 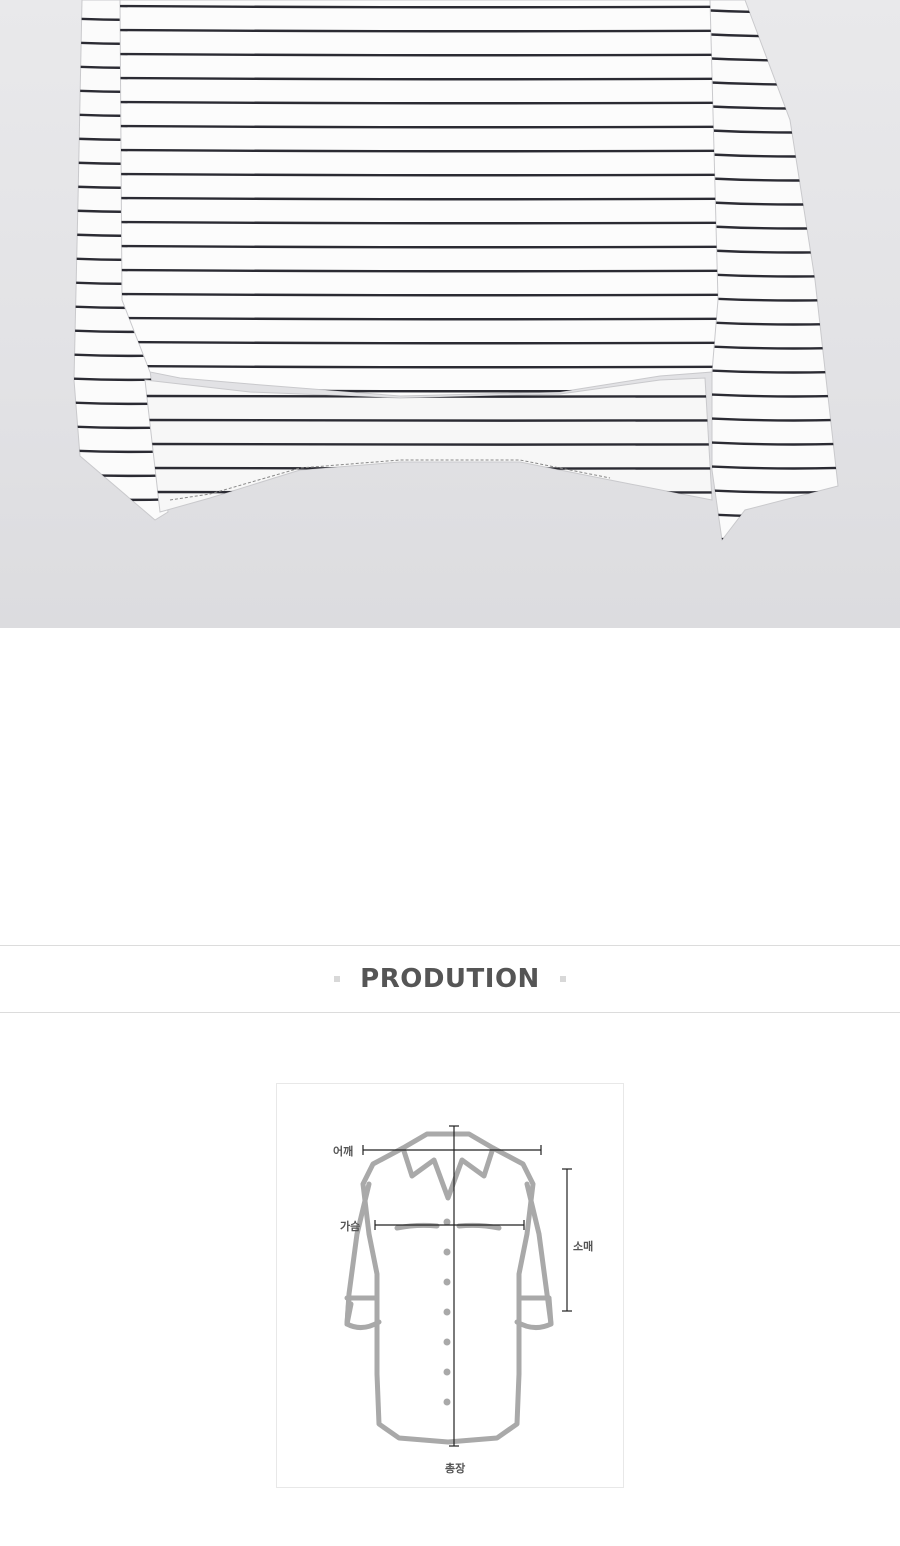 I want to click on back-hem, so click(x=428, y=445).